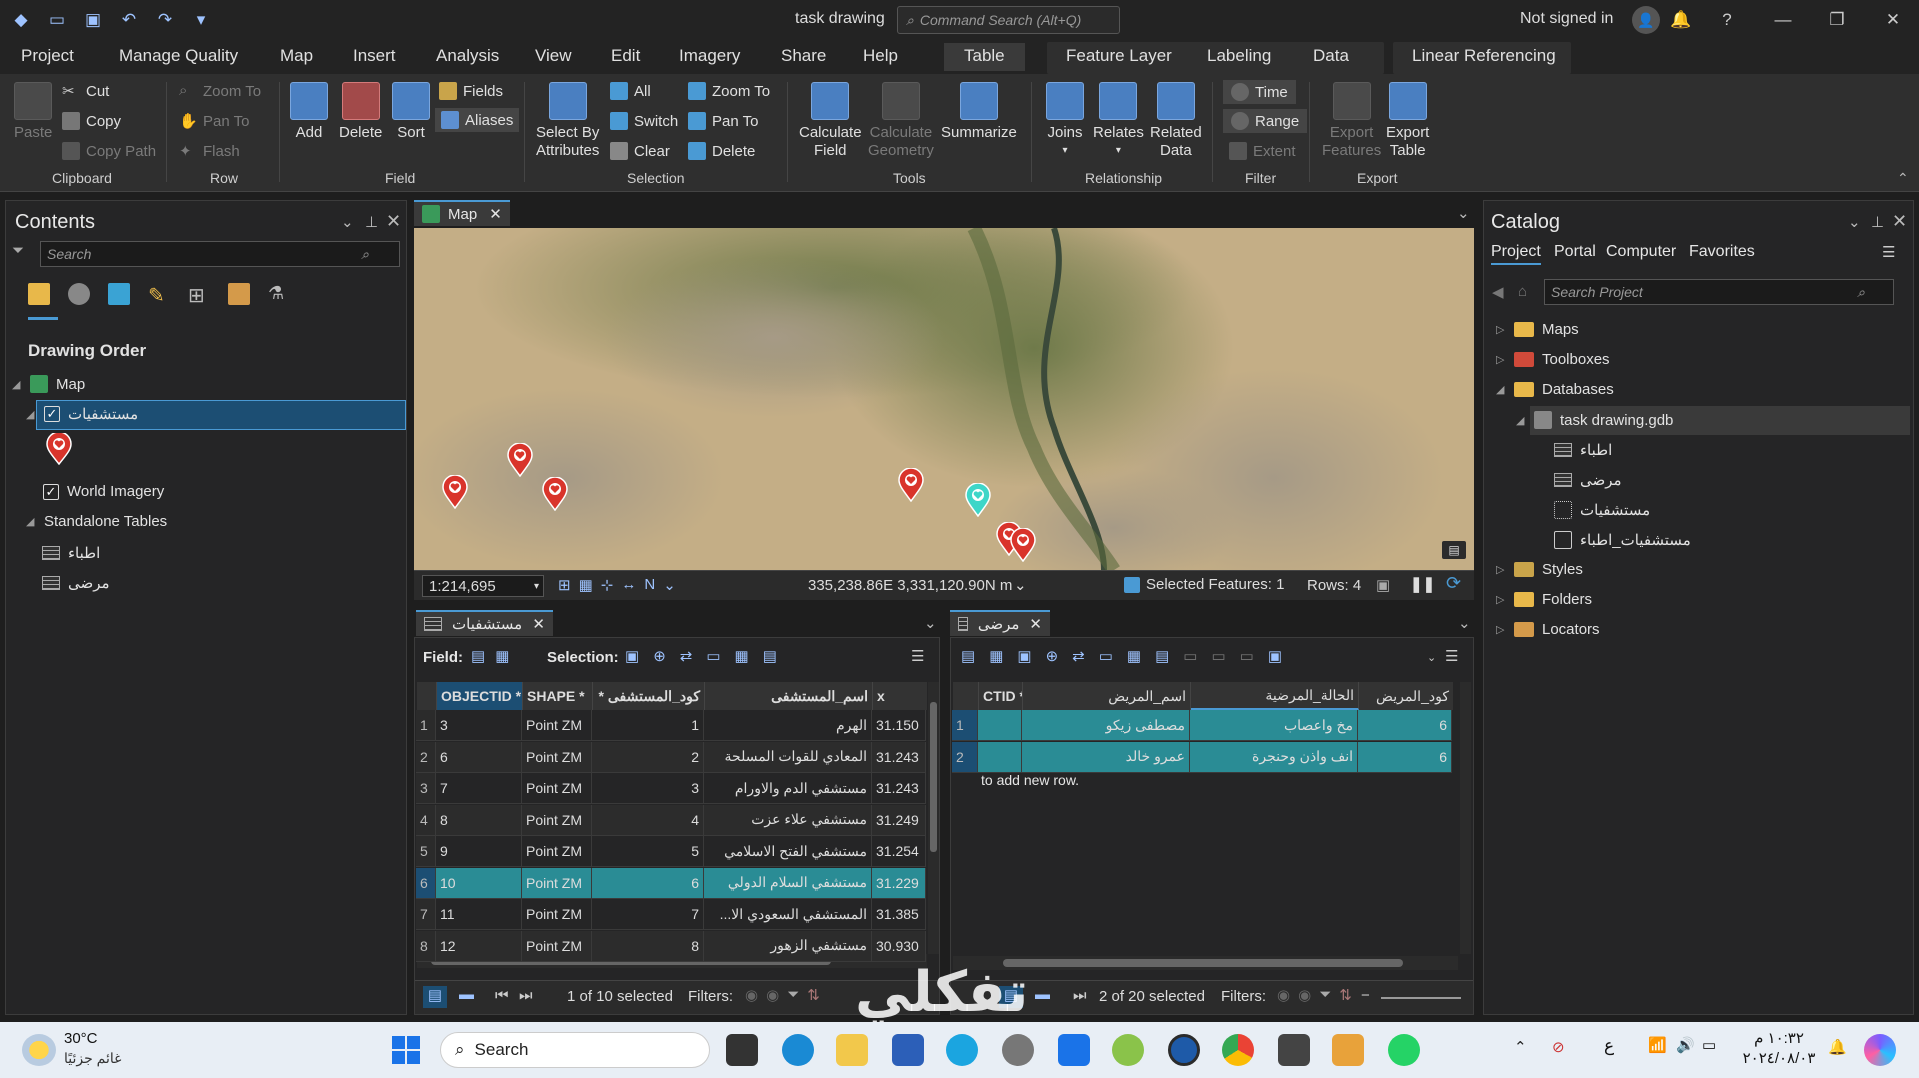 Image resolution: width=1919 pixels, height=1078 pixels. I want to click on task-view-icon, so click(742, 1050).